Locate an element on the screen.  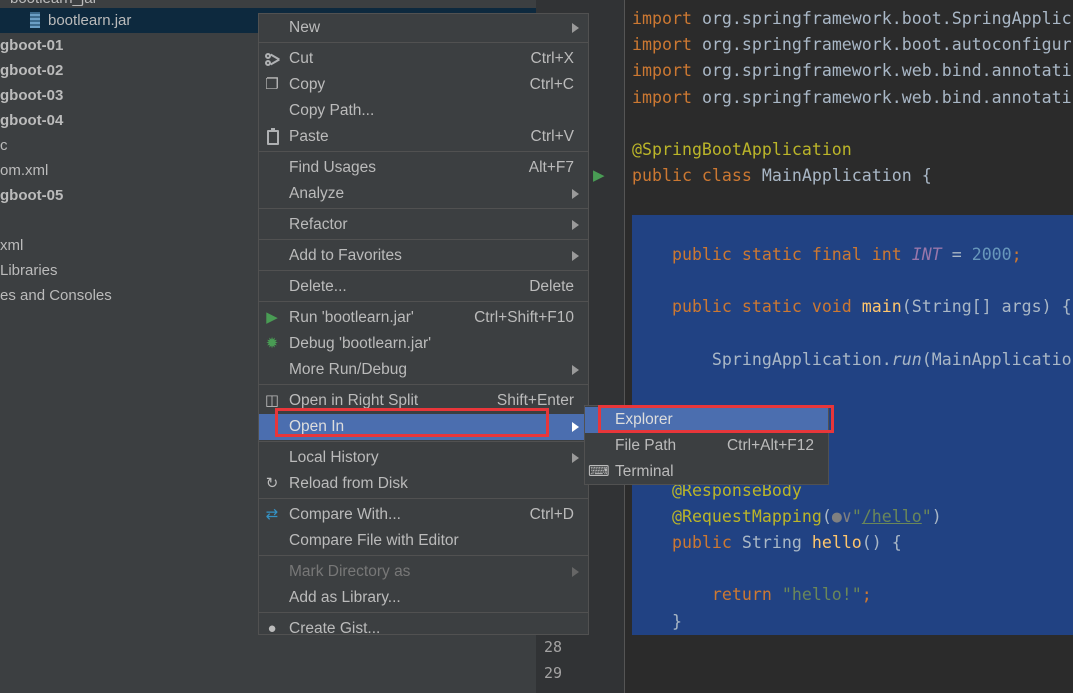
code-token: () { is located at coordinates (881, 542).